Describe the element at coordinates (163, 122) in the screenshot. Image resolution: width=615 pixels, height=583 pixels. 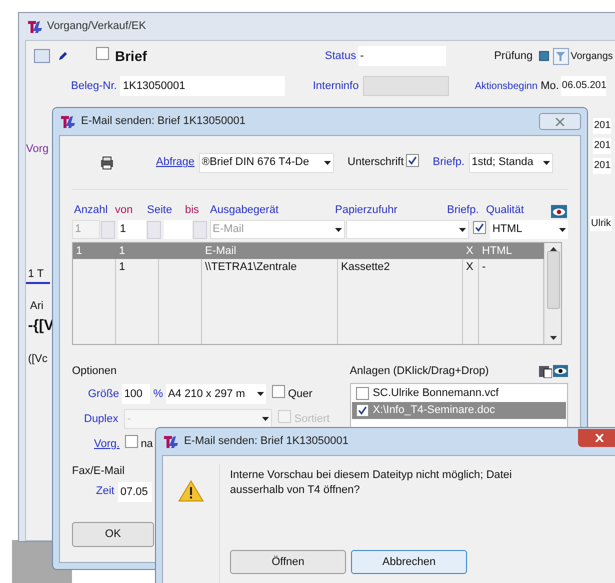
I see `dialog-title: E-Mail senden: Brief 1K13050001` at that location.